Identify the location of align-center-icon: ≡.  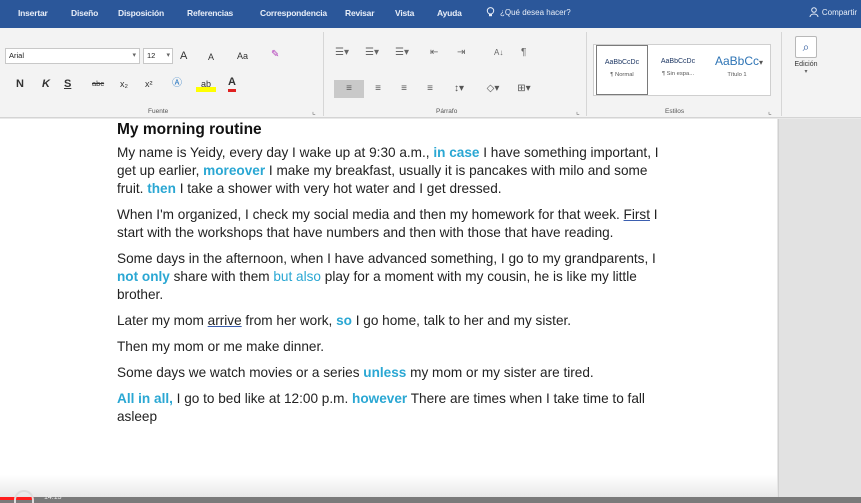
(378, 89).